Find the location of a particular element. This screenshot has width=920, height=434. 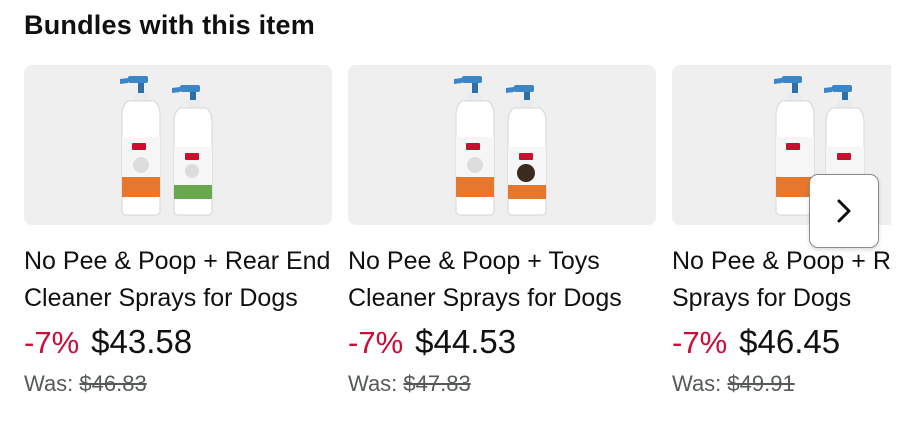

was-price: $47.83 is located at coordinates (437, 383).